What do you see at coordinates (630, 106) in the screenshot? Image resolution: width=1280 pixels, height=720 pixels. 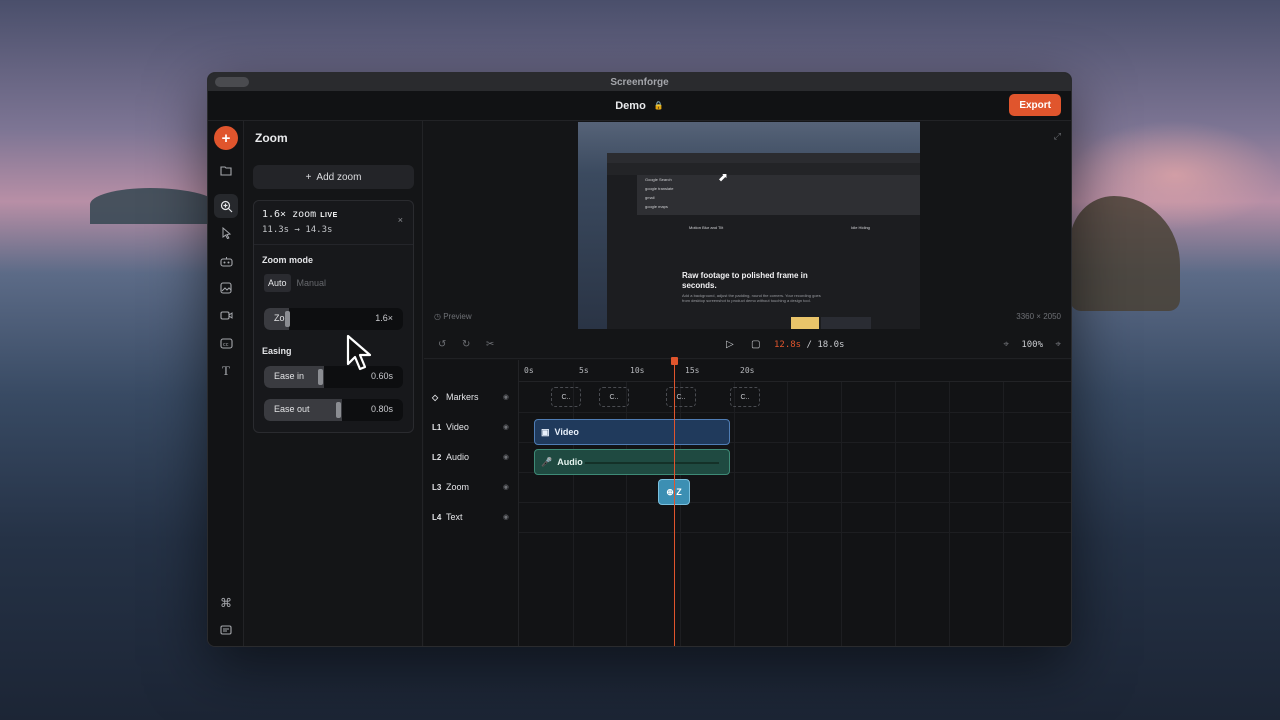 I see `document-title: Demo` at bounding box center [630, 106].